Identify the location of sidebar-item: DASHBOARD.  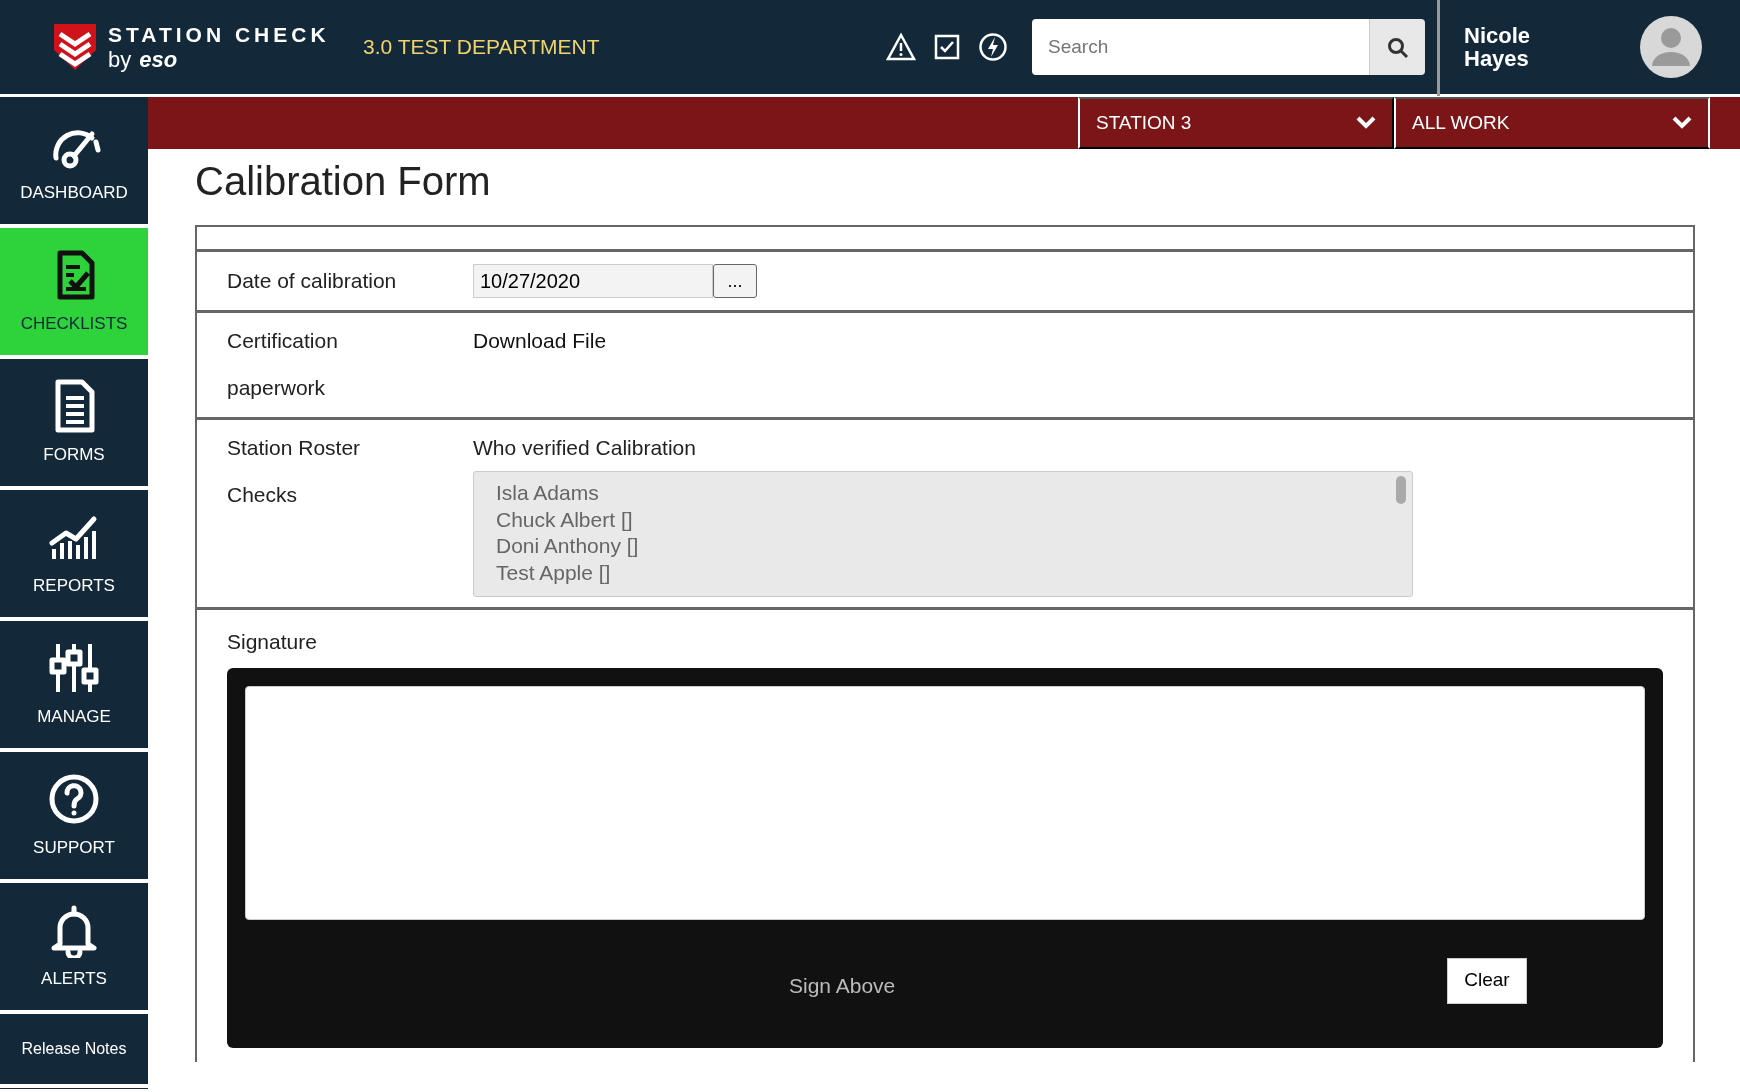
(74, 160).